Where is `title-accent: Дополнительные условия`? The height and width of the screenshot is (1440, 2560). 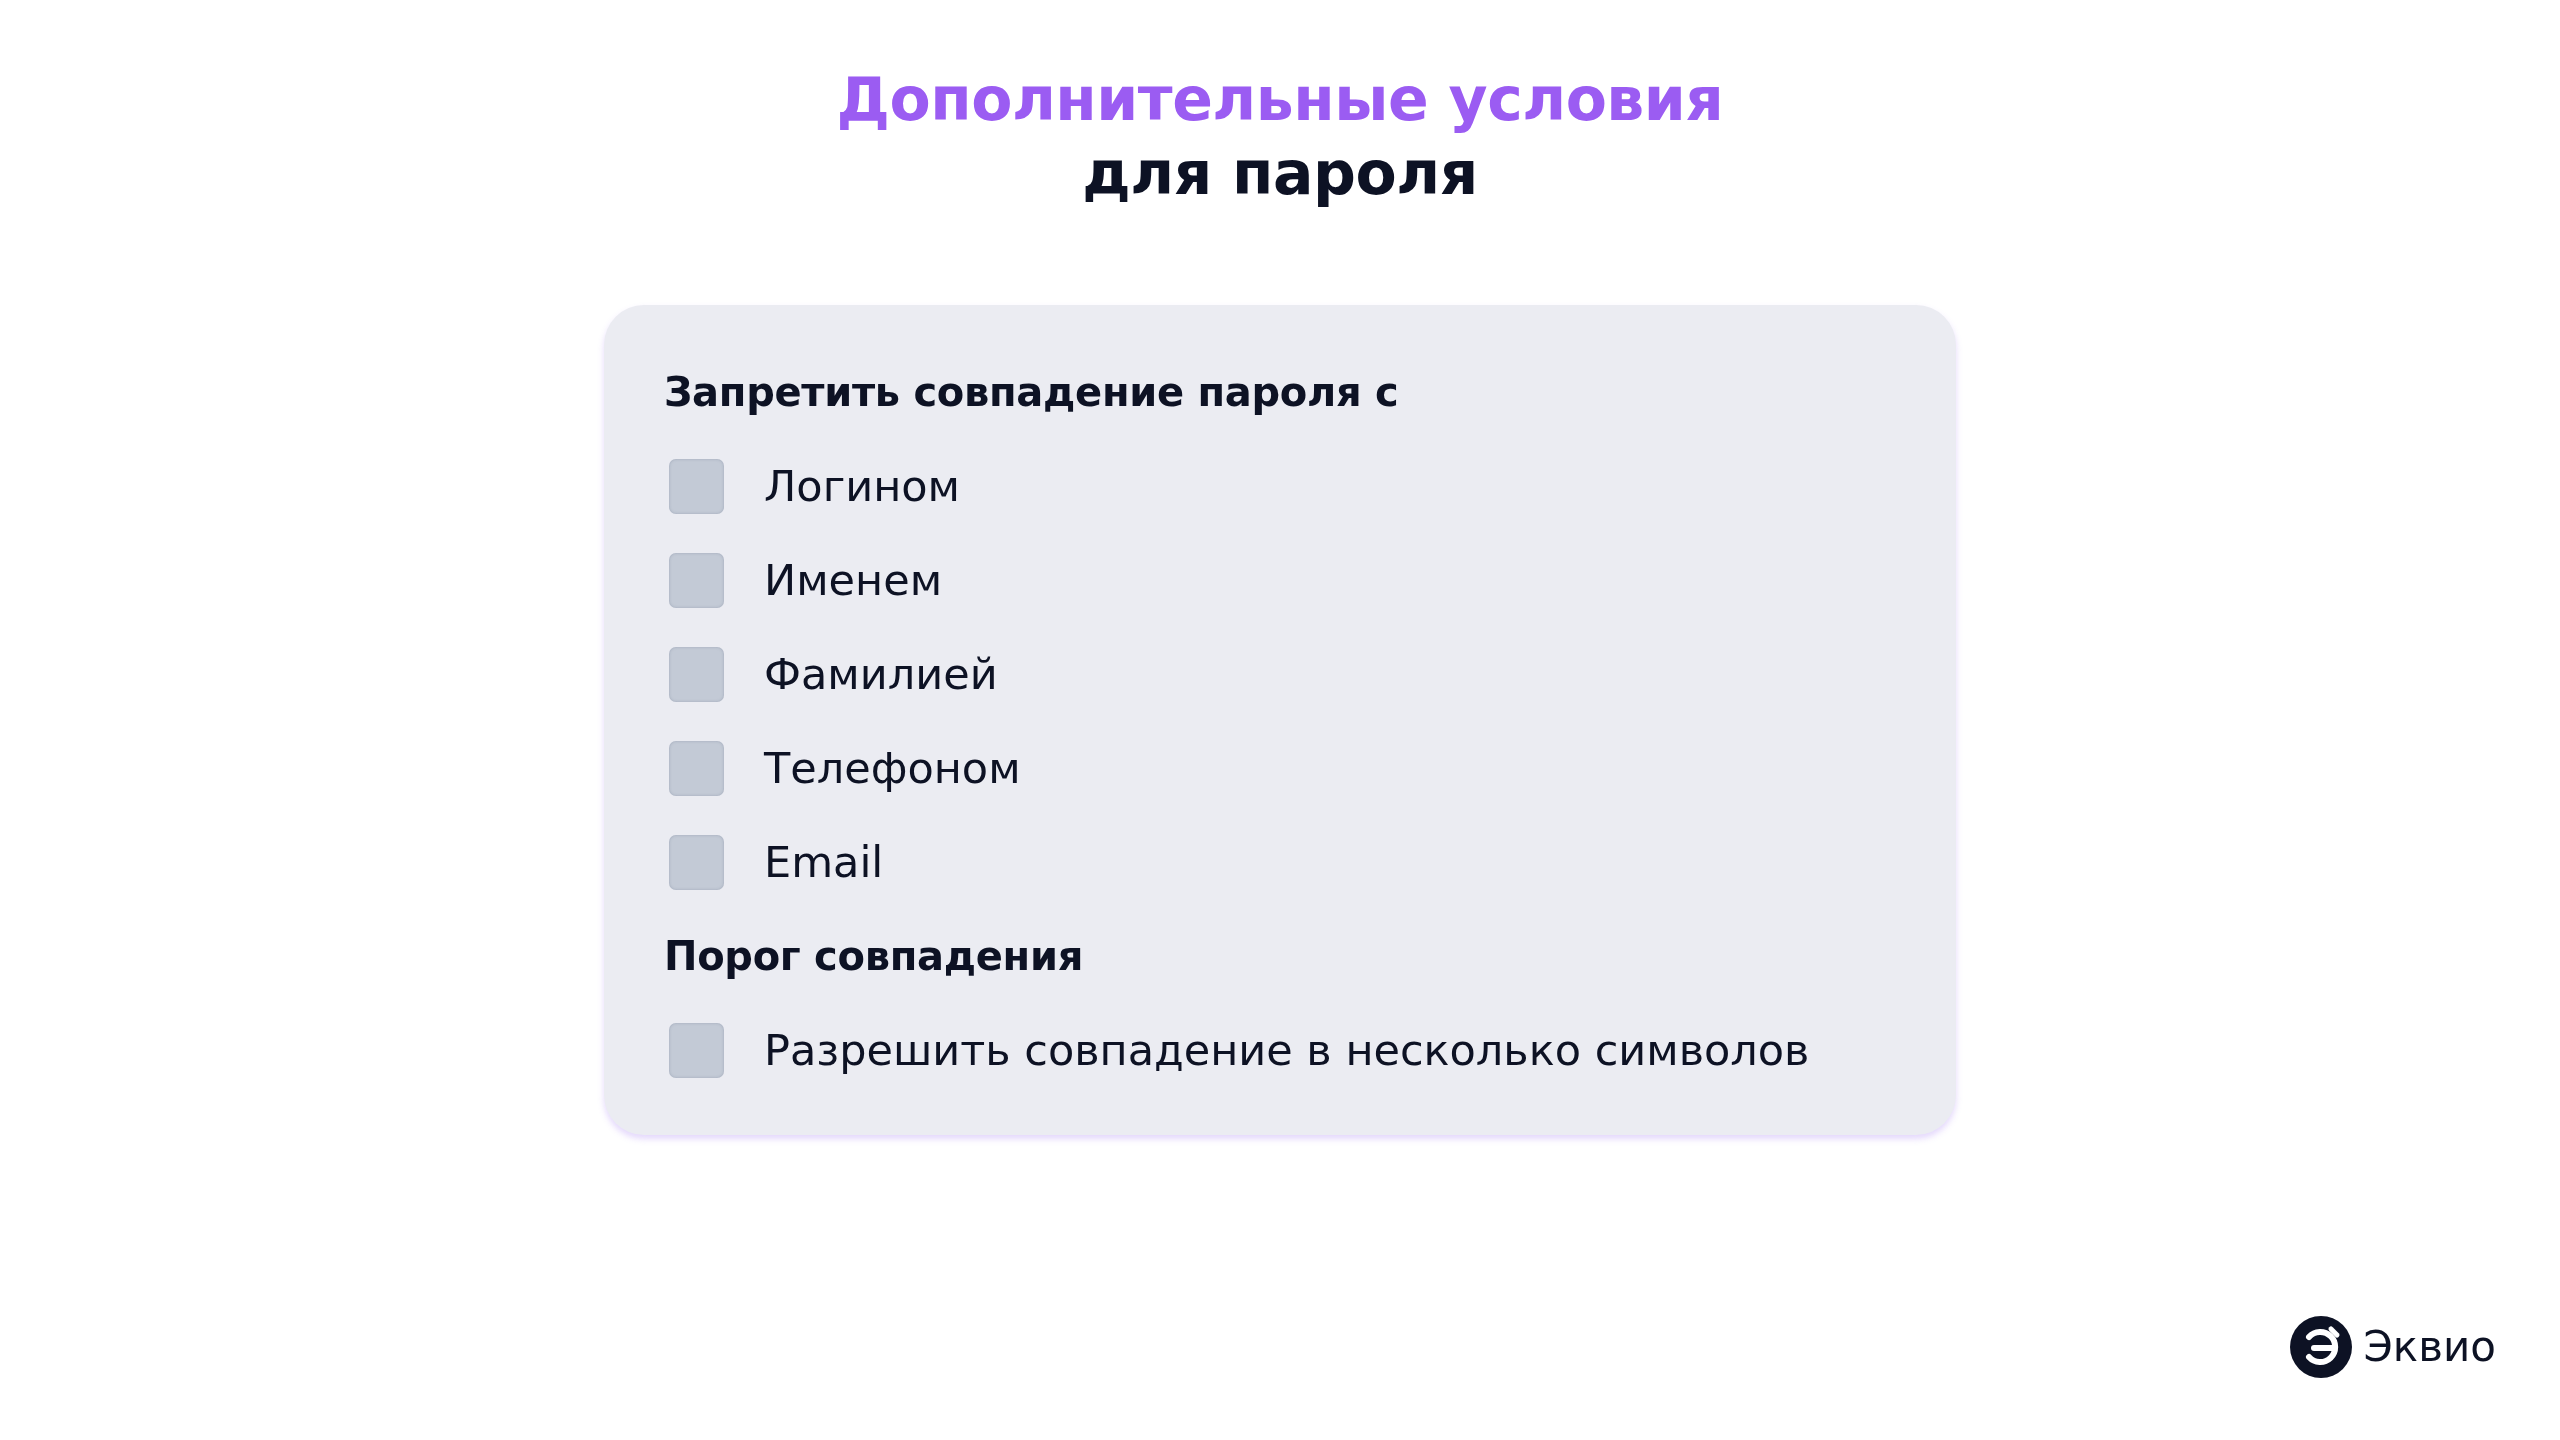
title-accent: Дополнительные условия is located at coordinates (1280, 99).